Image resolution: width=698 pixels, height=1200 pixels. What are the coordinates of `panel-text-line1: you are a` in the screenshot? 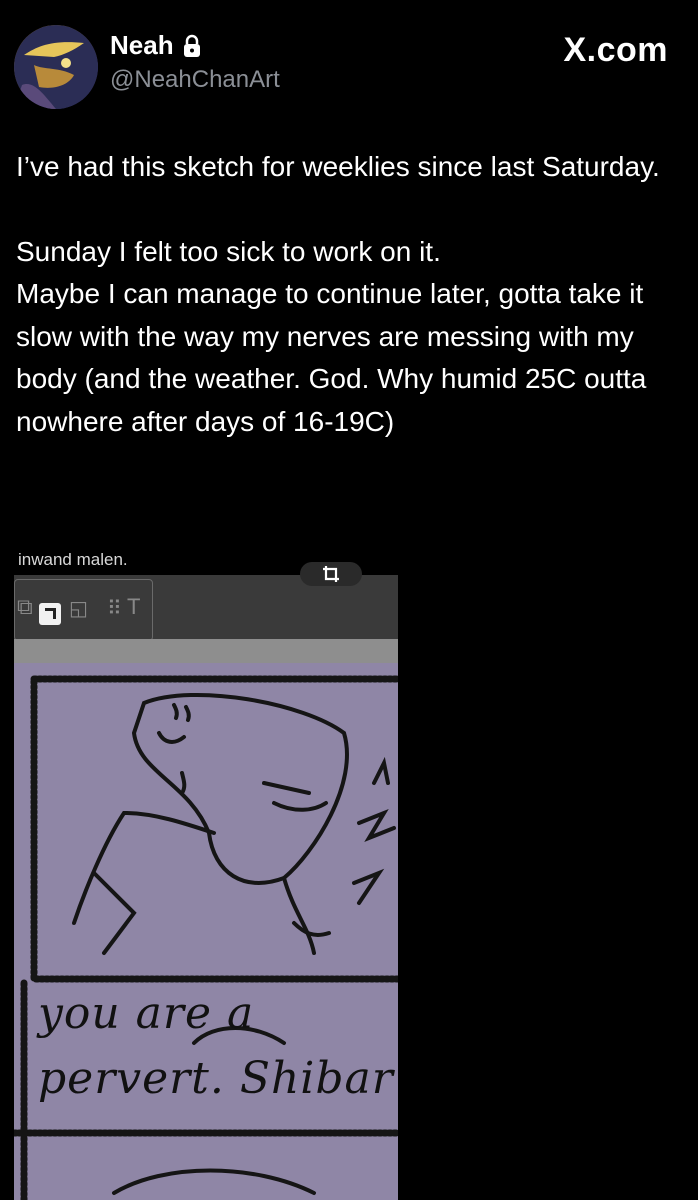 It's located at (146, 1013).